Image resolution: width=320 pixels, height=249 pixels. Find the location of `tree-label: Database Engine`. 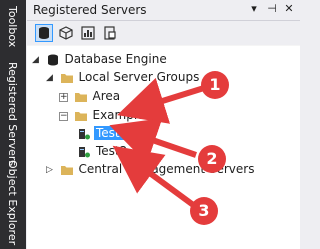

tree-label: Database Engine is located at coordinates (115, 59).